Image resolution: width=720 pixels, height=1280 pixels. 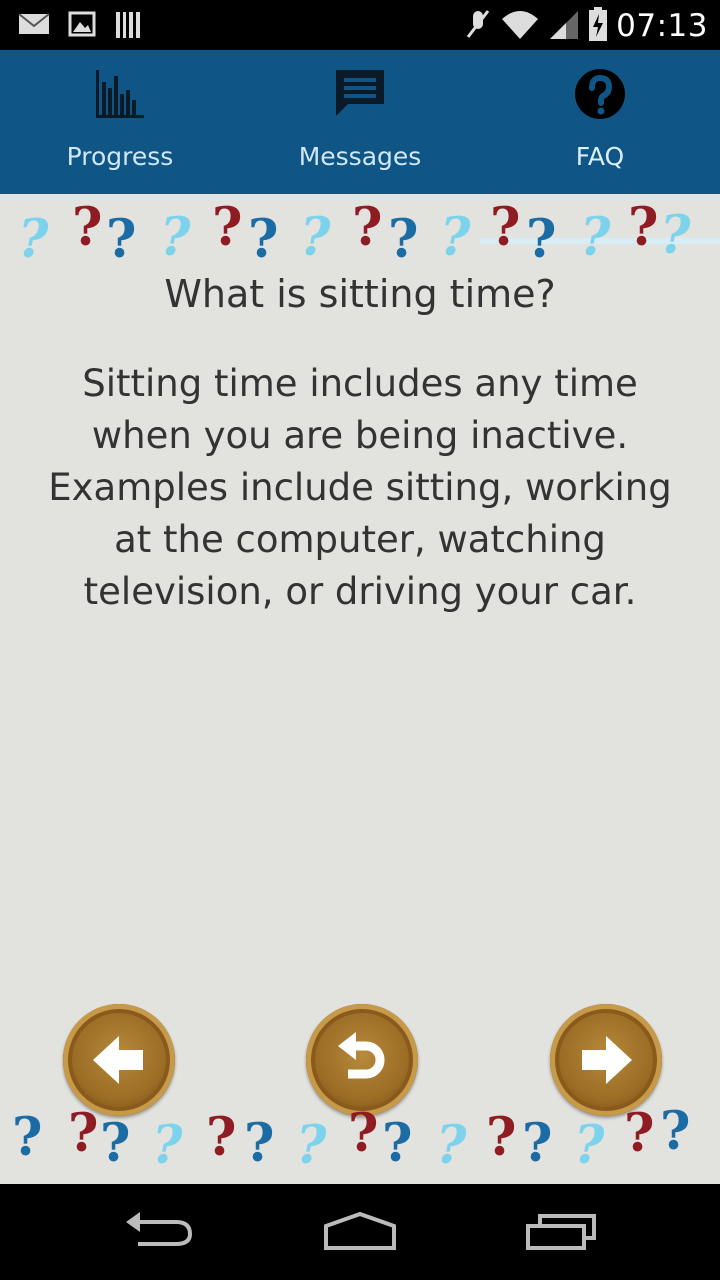 What do you see at coordinates (478, 26) in the screenshot?
I see `mute-icon` at bounding box center [478, 26].